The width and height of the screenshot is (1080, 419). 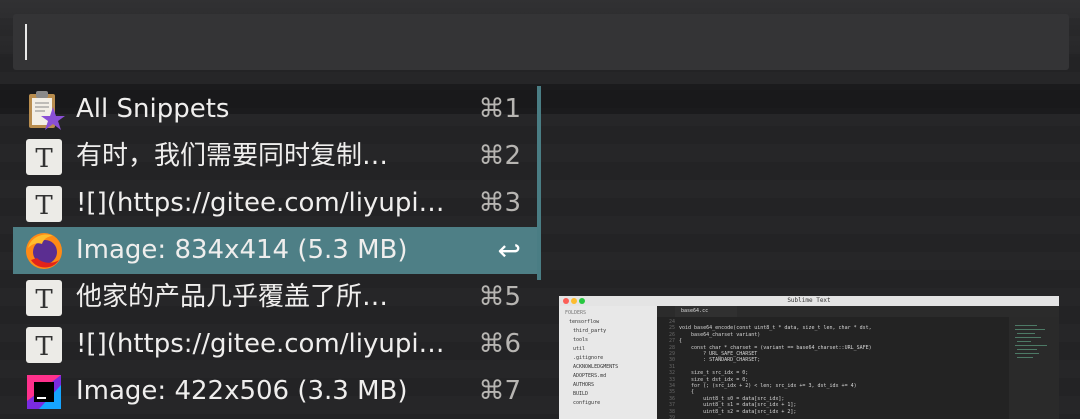 What do you see at coordinates (242, 250) in the screenshot?
I see `snippet-title: Image: 834x414 (5.3 MB)` at bounding box center [242, 250].